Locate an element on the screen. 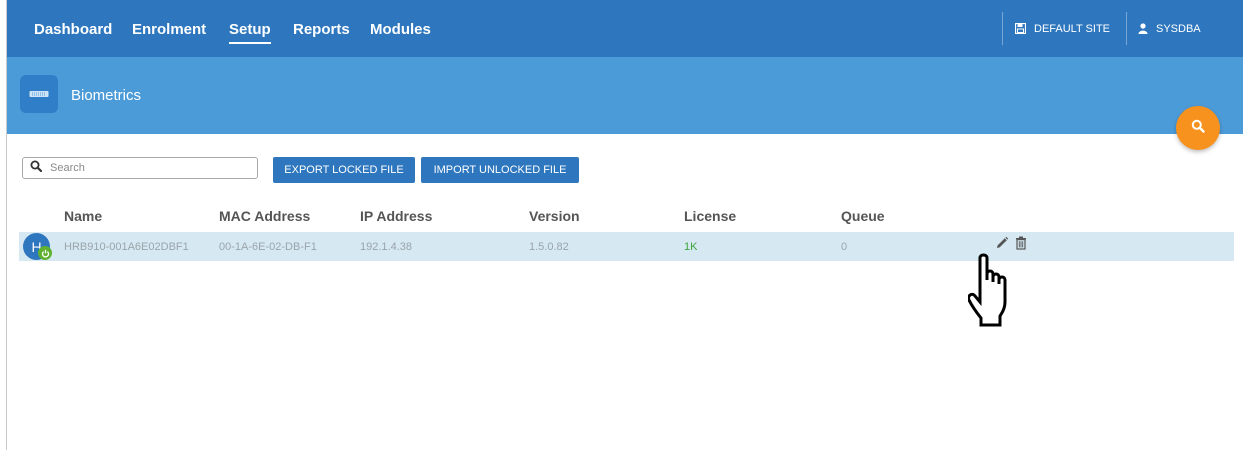 This screenshot has width=1243, height=450. nav-dashboard: Dashboard is located at coordinates (73, 29).